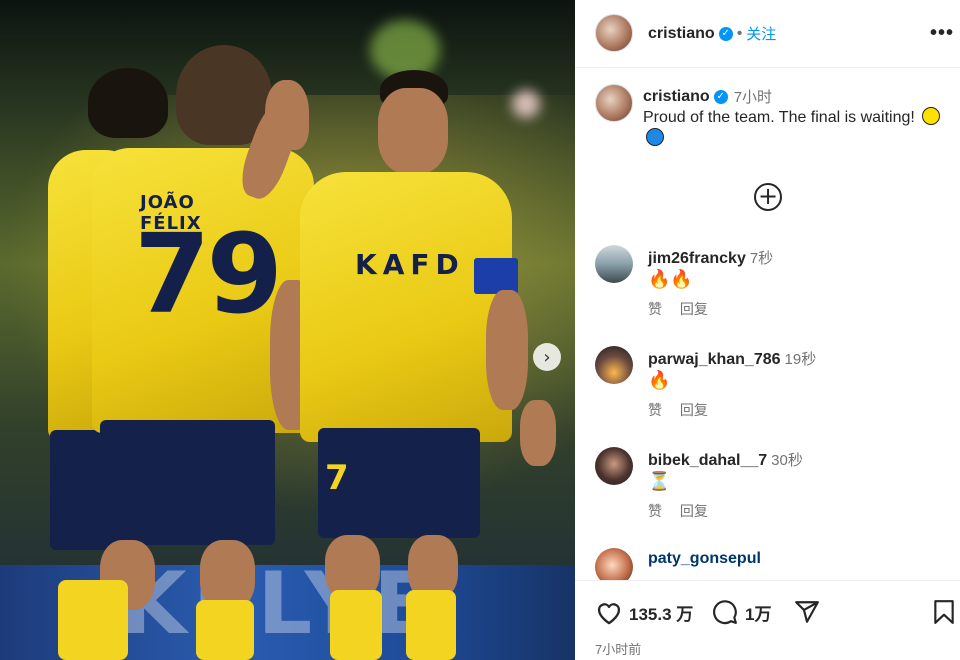 The image size is (960, 660). I want to click on comment-username: parwaj_khan_786, so click(714, 359).